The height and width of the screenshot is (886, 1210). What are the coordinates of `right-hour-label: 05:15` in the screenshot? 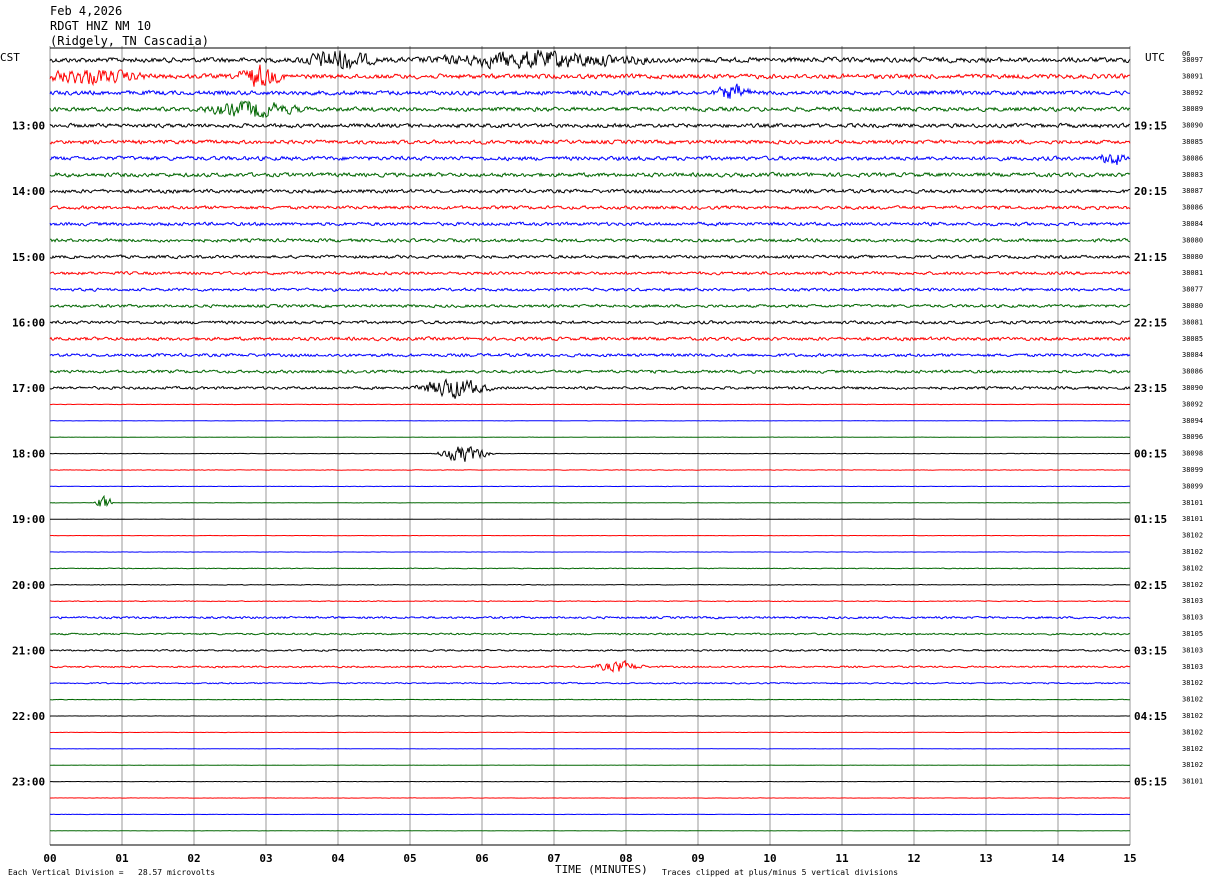 It's located at (1150, 782).